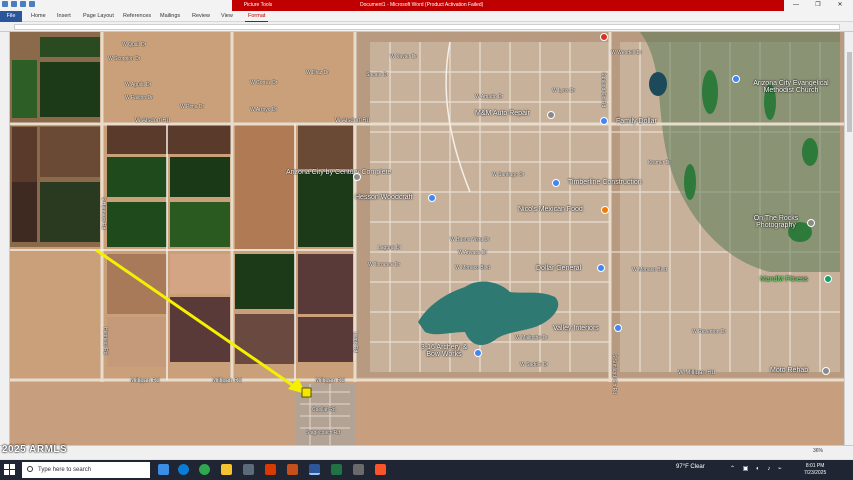 This screenshot has width=853, height=480. What do you see at coordinates (183, 469) in the screenshot?
I see `edge-icon` at bounding box center [183, 469].